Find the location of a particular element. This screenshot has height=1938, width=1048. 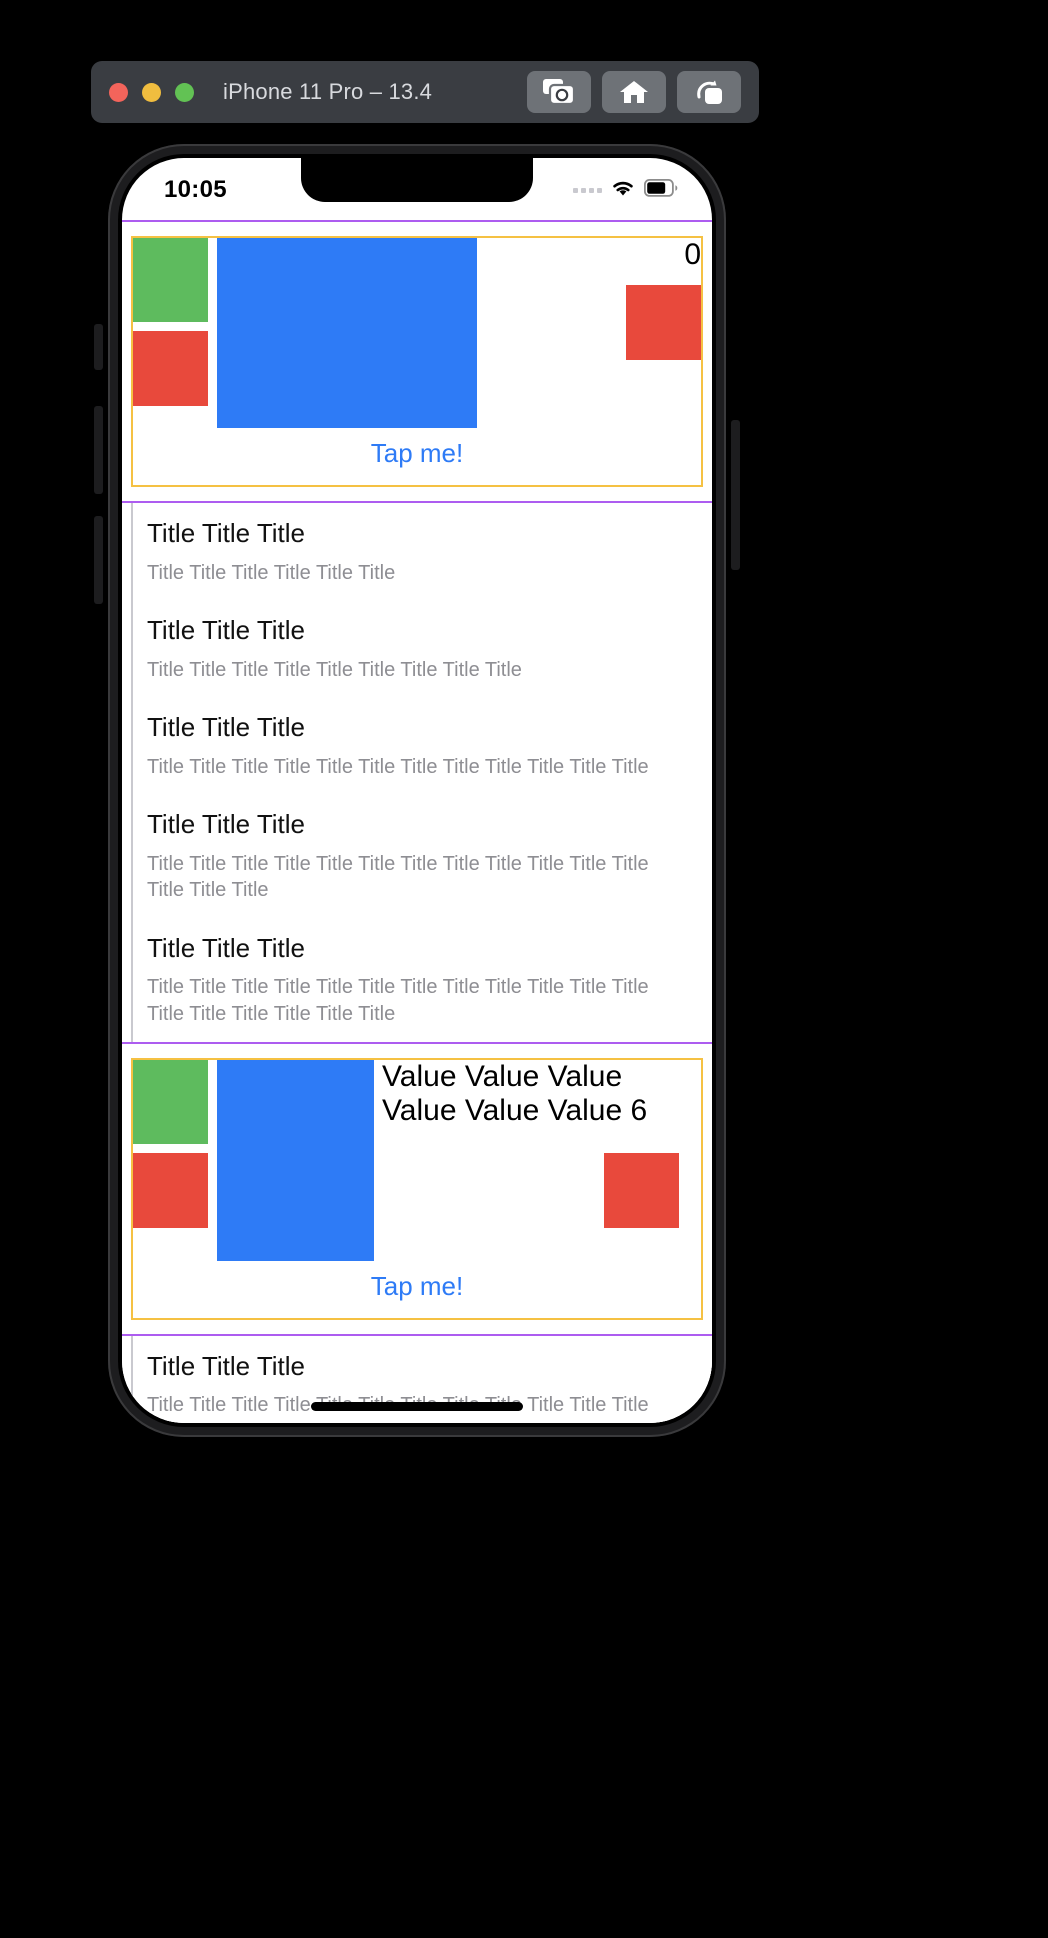

card-right-column-2: Value Value Value Value Value Value 6 is located at coordinates (537, 1144).